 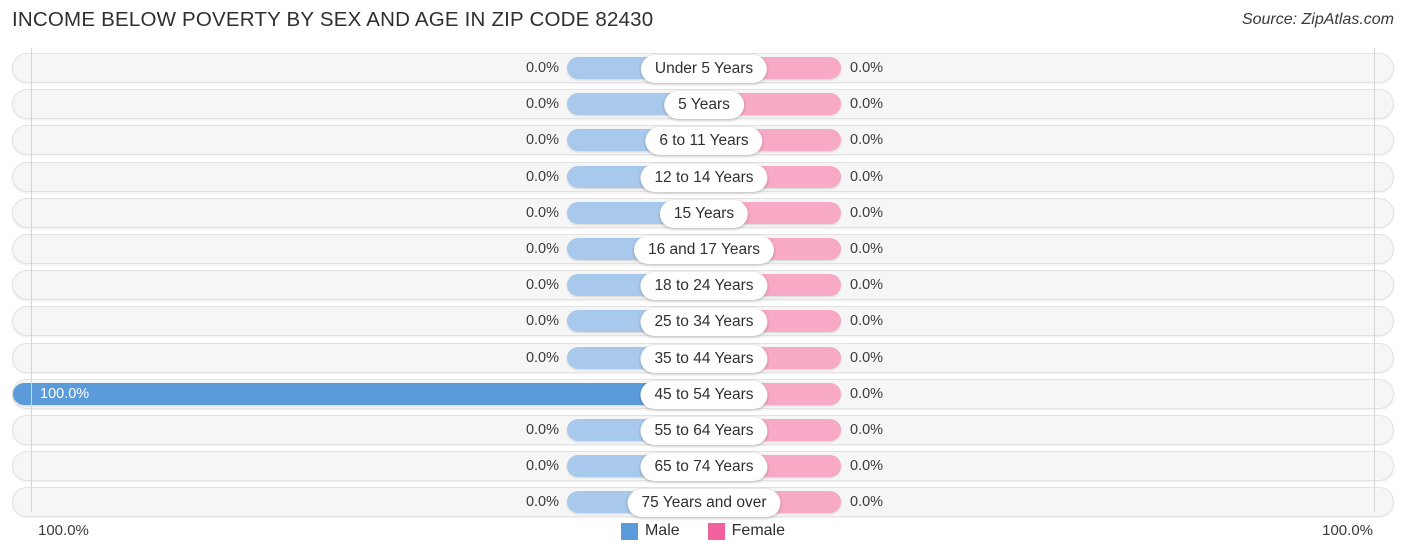 I want to click on category-label-pill: 45 to 54 Years, so click(x=704, y=394).